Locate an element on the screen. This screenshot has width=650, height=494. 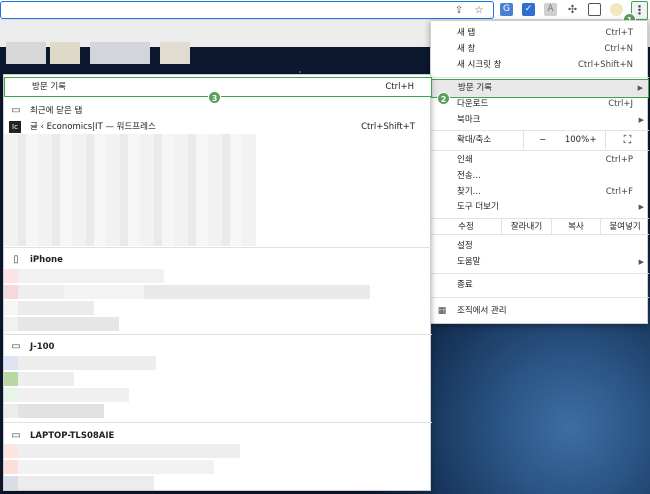
recently-closed-heading: 최근에 닫은 탭 is located at coordinates (56, 111).